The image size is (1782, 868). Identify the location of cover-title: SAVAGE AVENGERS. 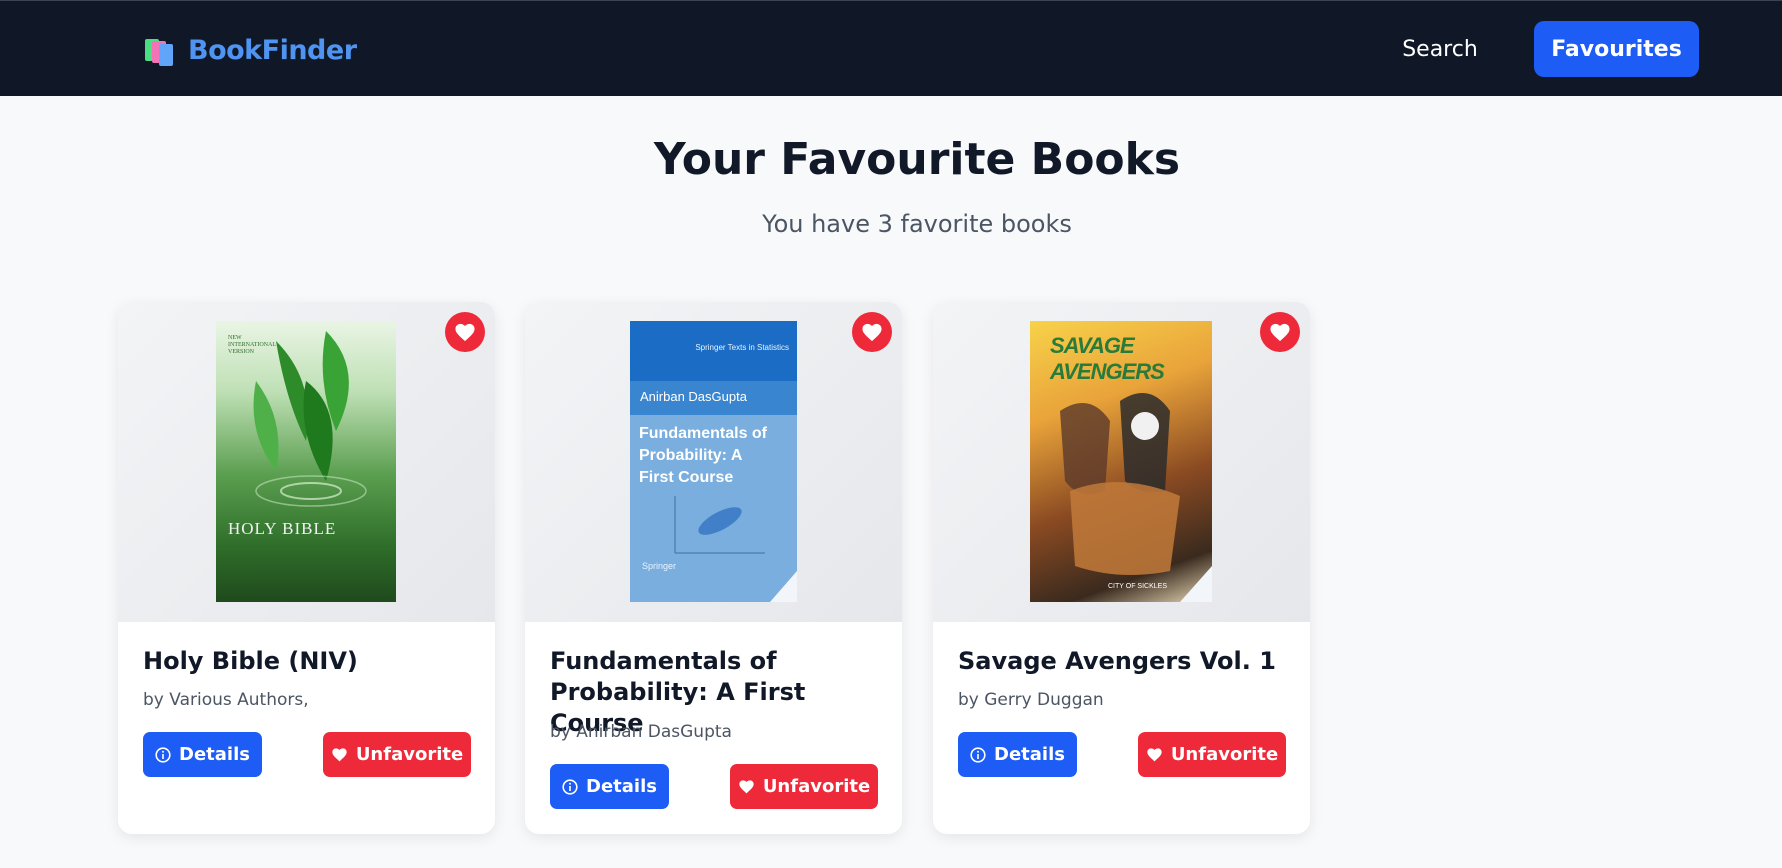
(1107, 358).